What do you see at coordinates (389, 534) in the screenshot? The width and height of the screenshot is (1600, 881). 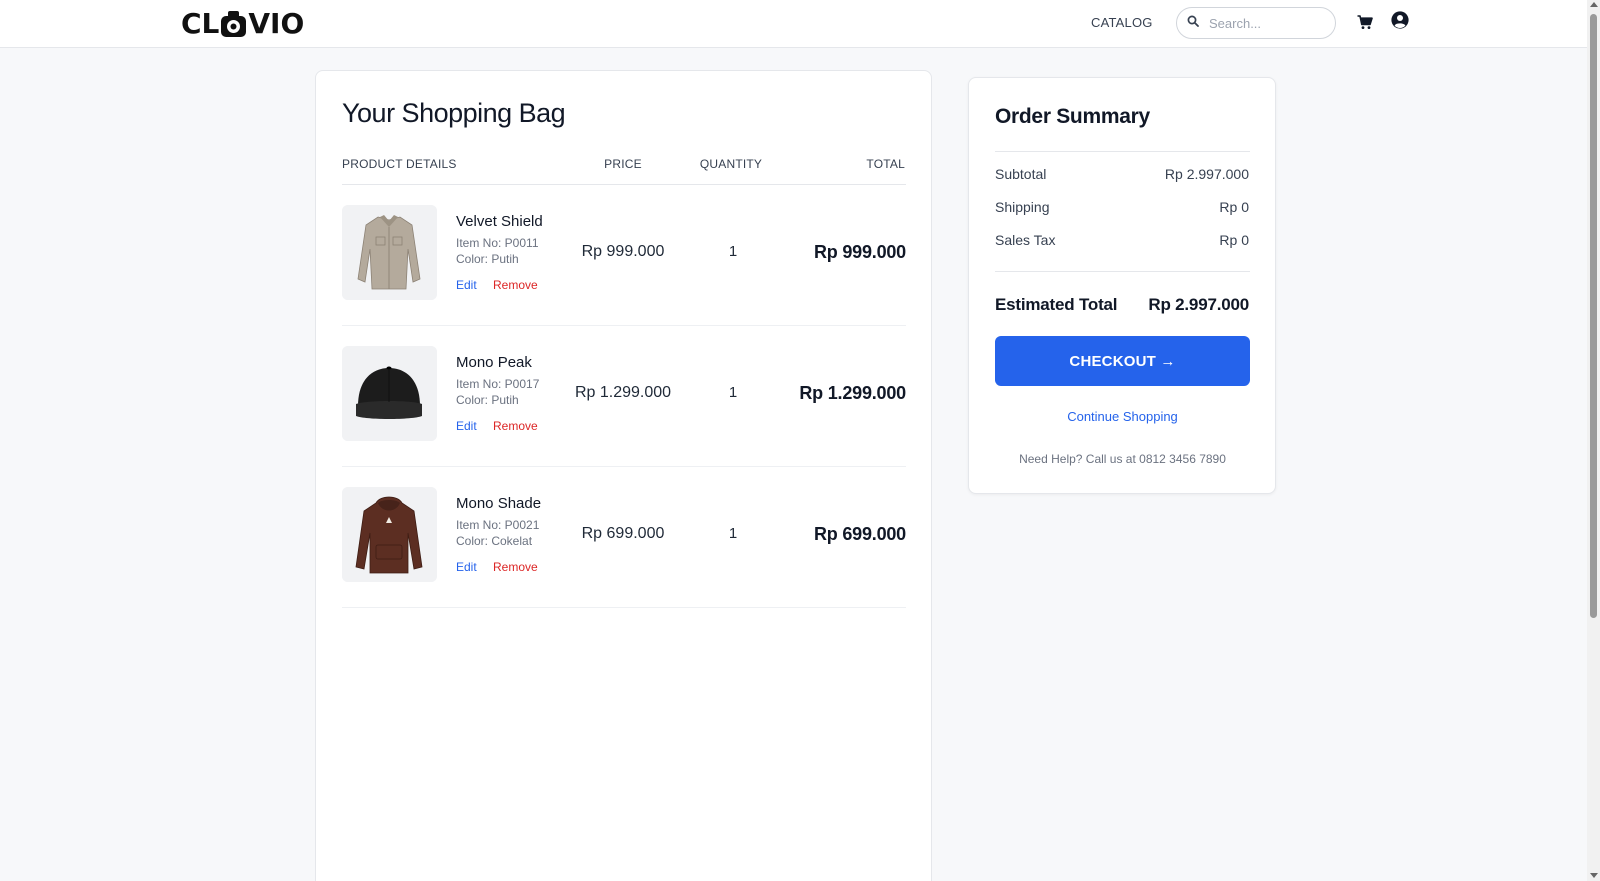 I see `hoodie-image` at bounding box center [389, 534].